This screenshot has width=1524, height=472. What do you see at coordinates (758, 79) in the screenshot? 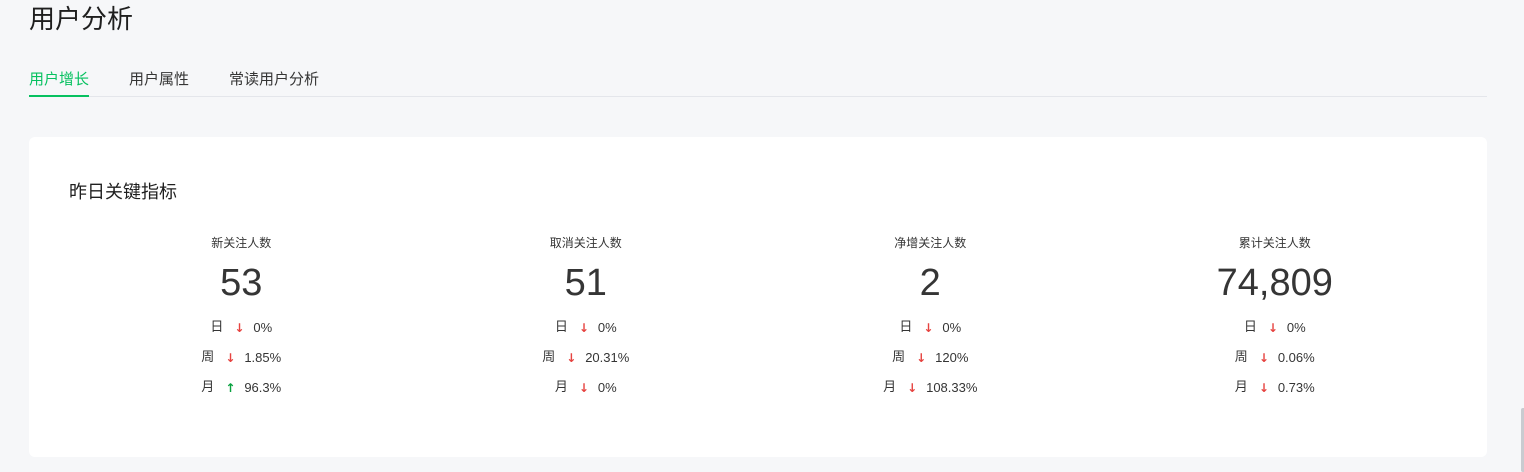
I see `tab-bar: 用户增长 用户属性 常读用户分析` at bounding box center [758, 79].